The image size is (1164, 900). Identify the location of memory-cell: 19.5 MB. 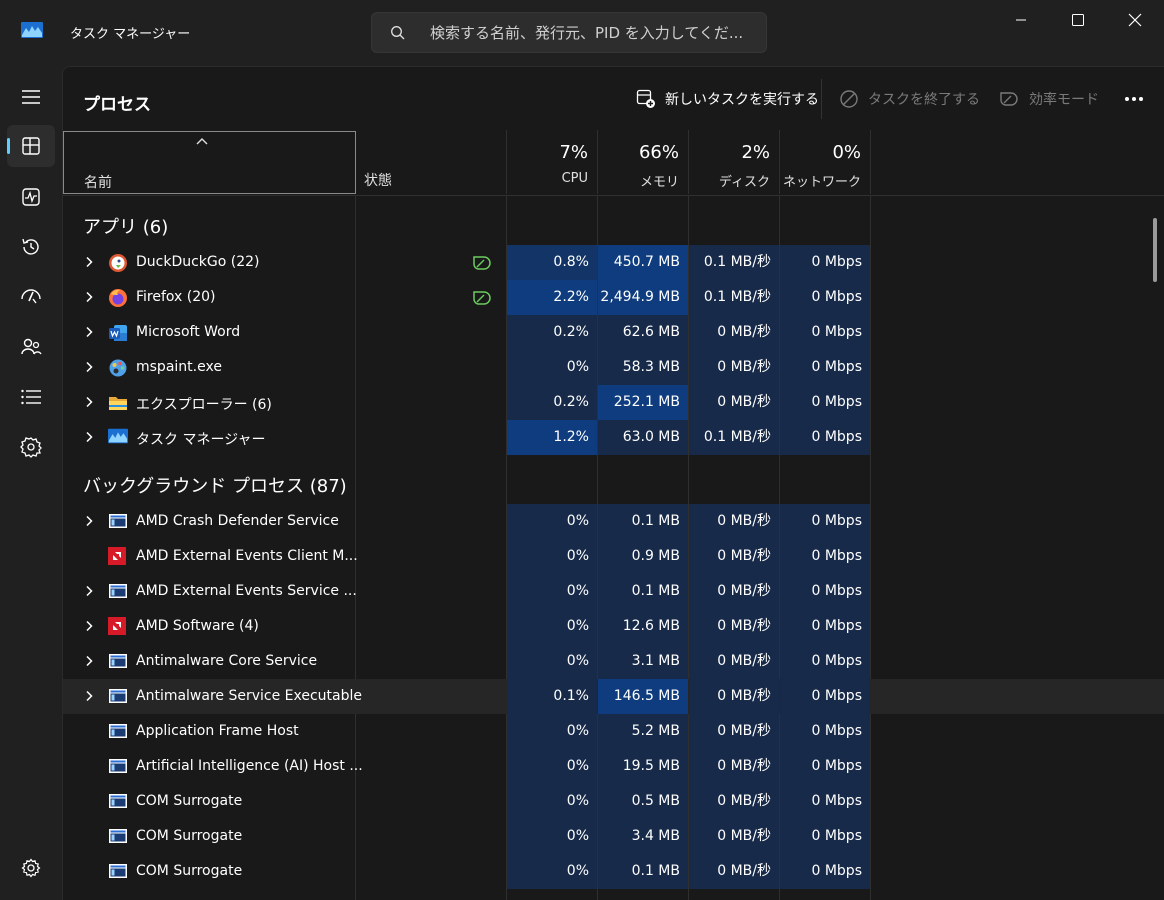
(643, 766).